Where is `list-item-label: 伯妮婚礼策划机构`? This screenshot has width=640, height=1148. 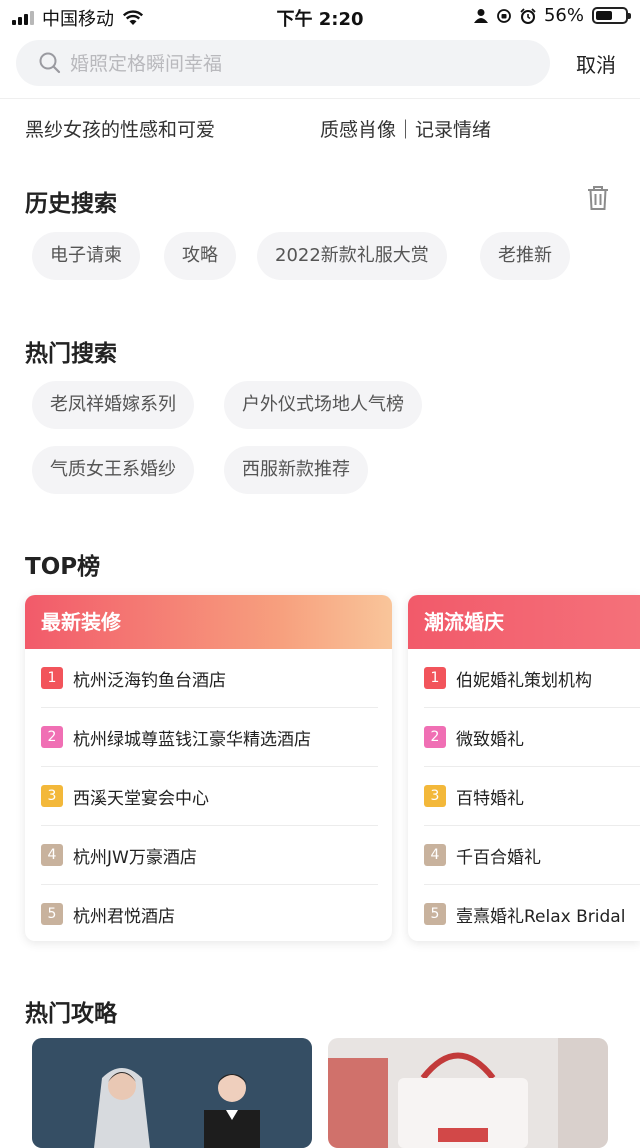 list-item-label: 伯妮婚礼策划机构 is located at coordinates (524, 680).